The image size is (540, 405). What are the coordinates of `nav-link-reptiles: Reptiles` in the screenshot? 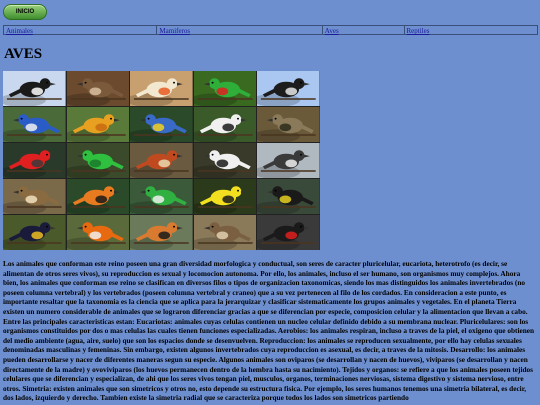 It's located at (471, 30).